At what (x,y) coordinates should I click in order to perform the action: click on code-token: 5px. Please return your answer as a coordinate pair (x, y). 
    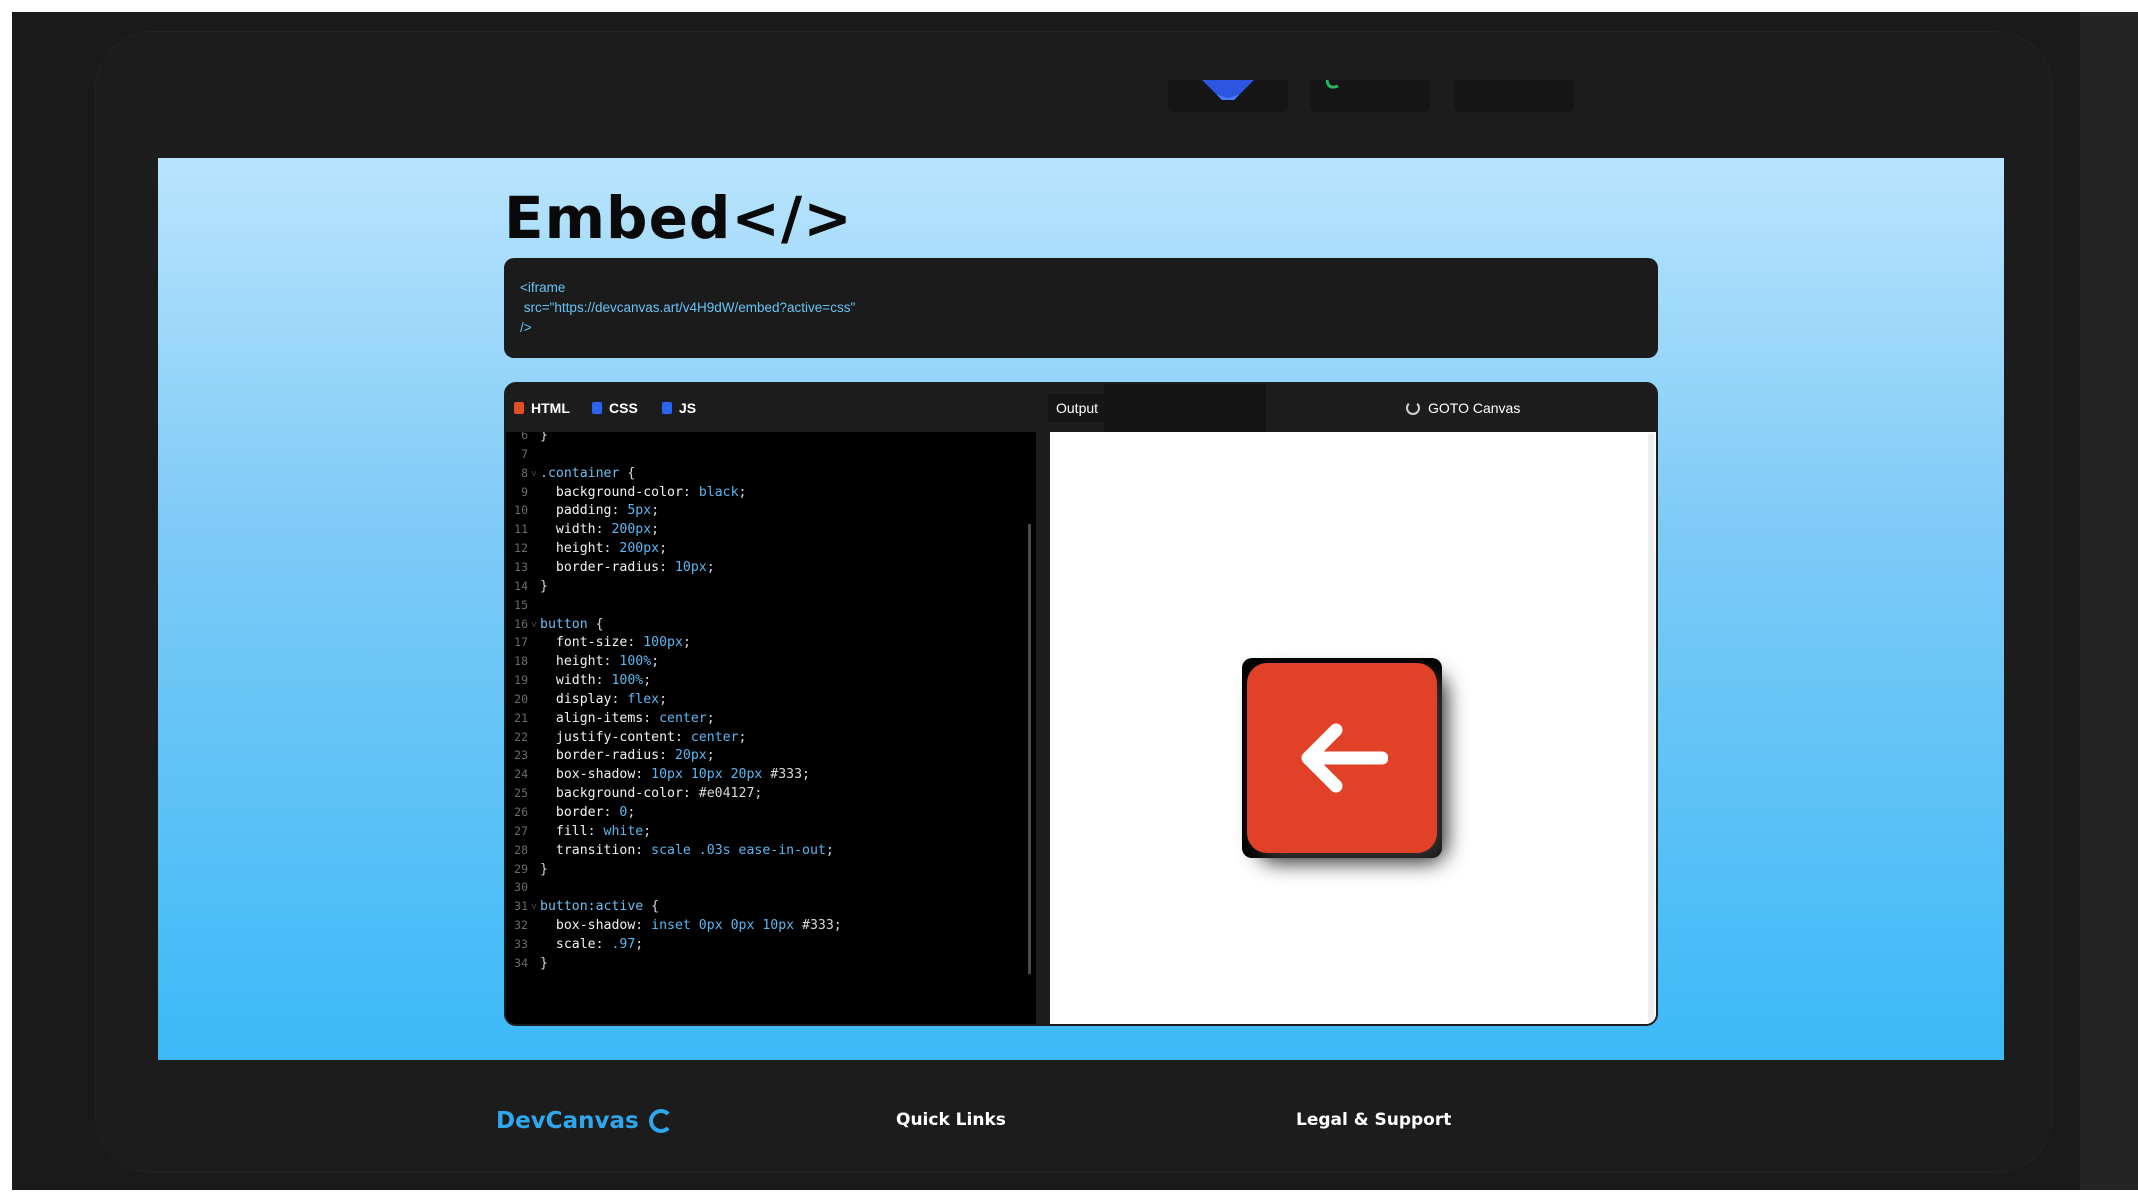
    Looking at the image, I should click on (639, 511).